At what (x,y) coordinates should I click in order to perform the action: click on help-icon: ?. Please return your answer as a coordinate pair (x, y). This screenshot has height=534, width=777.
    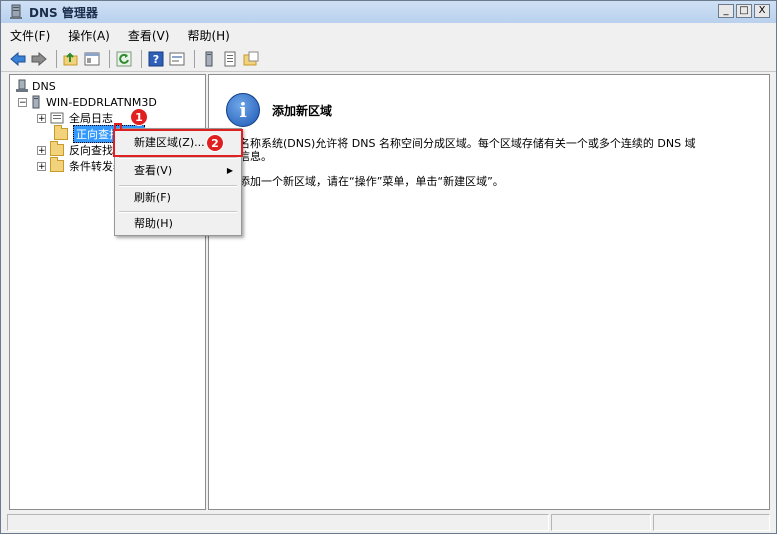
    Looking at the image, I should click on (156, 59).